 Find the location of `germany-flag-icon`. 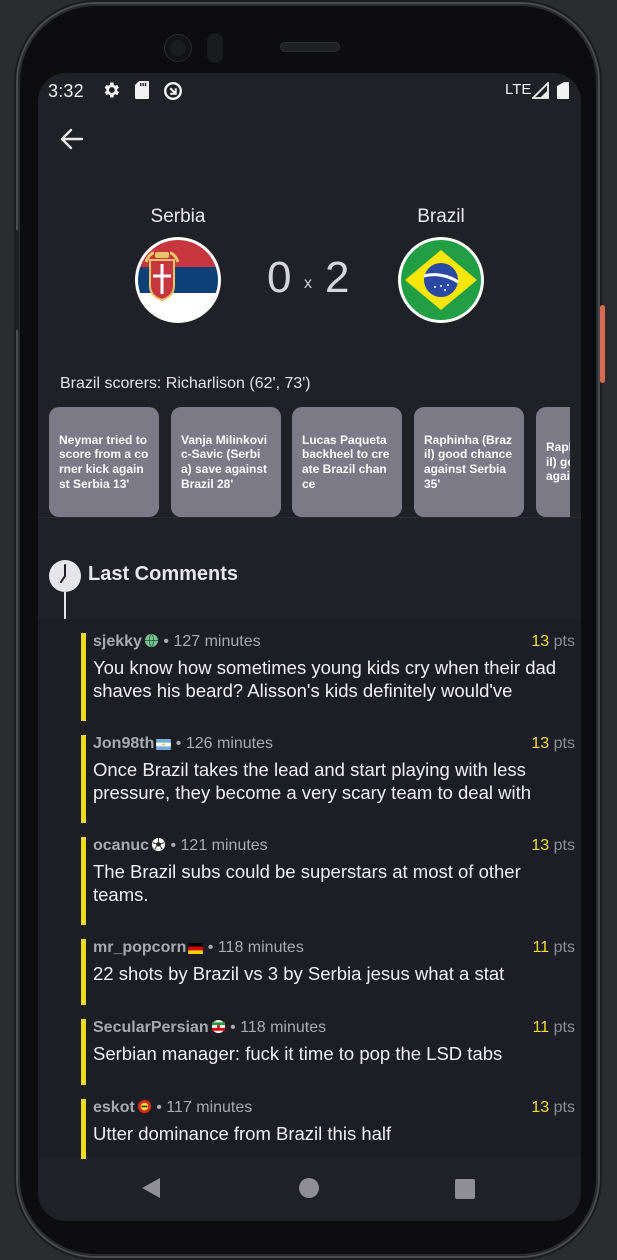

germany-flag-icon is located at coordinates (196, 948).